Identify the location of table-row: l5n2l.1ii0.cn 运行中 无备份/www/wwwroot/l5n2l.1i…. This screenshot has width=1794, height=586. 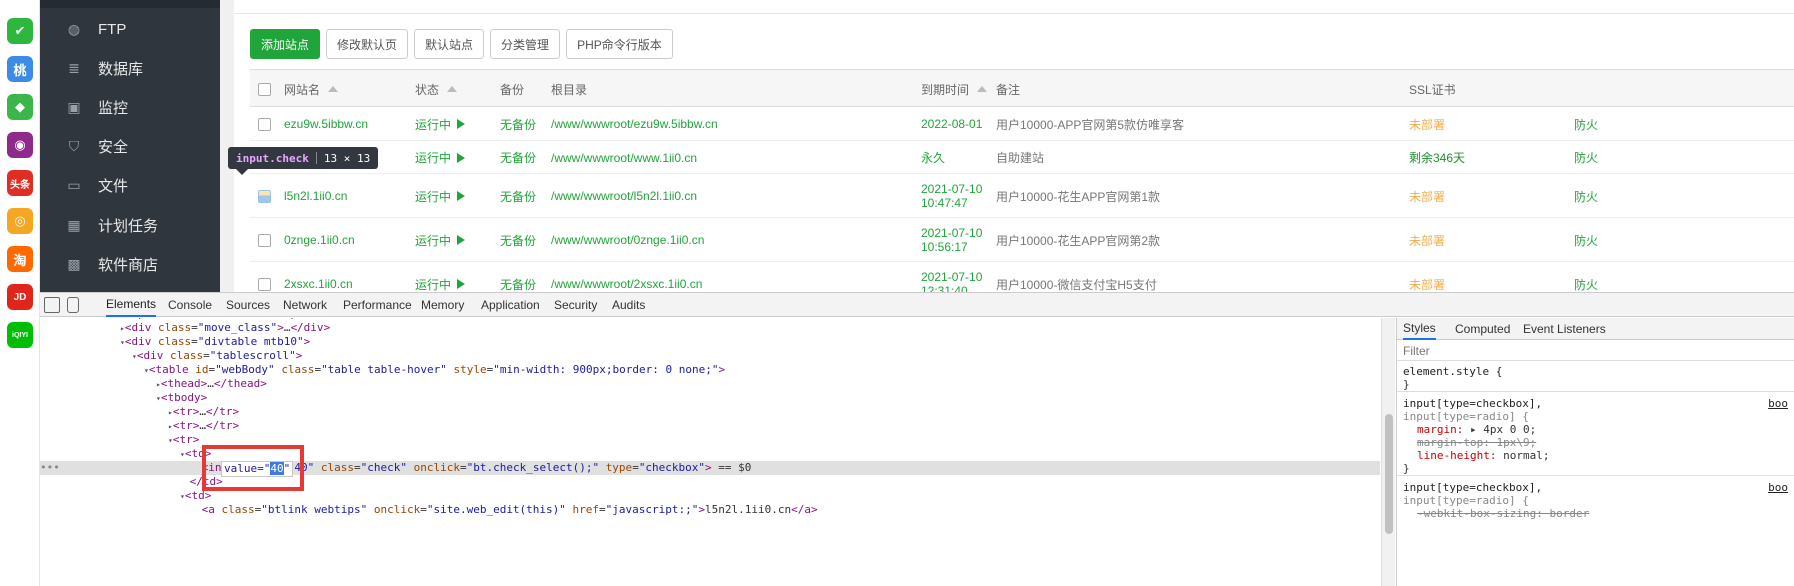
(1022, 196).